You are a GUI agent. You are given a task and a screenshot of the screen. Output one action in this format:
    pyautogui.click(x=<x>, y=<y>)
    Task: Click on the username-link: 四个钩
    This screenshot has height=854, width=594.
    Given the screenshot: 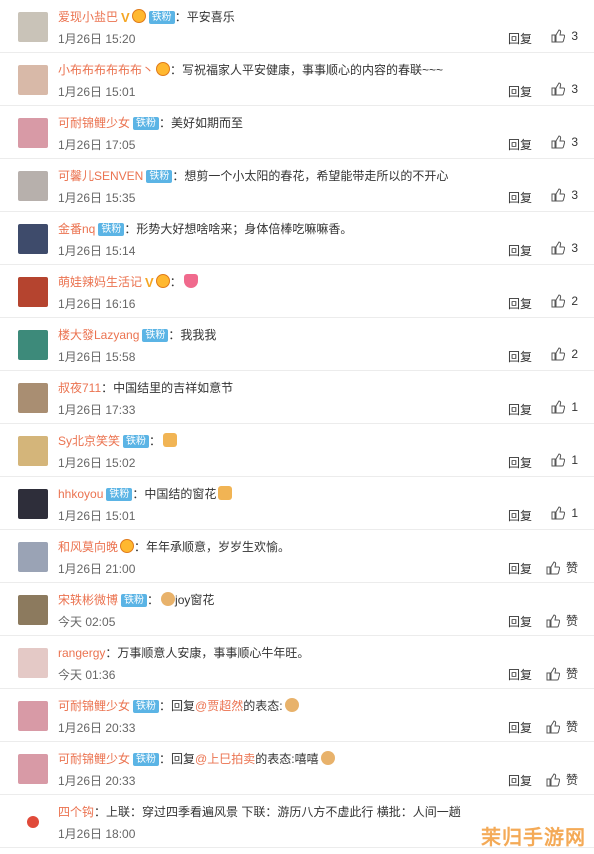 What is the action you would take?
    pyautogui.click(x=76, y=812)
    